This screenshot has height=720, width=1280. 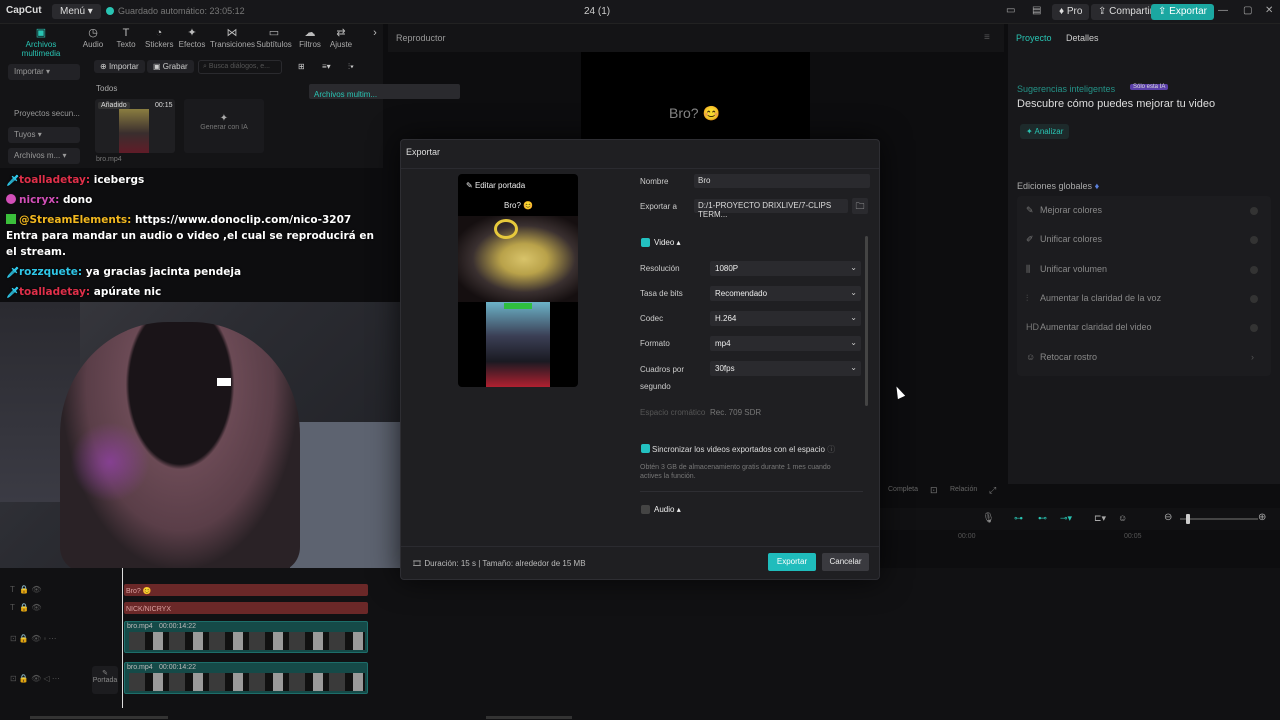 What do you see at coordinates (1064, 239) in the screenshot?
I see `unify-colors-item: ✐ Unificar colores` at bounding box center [1064, 239].